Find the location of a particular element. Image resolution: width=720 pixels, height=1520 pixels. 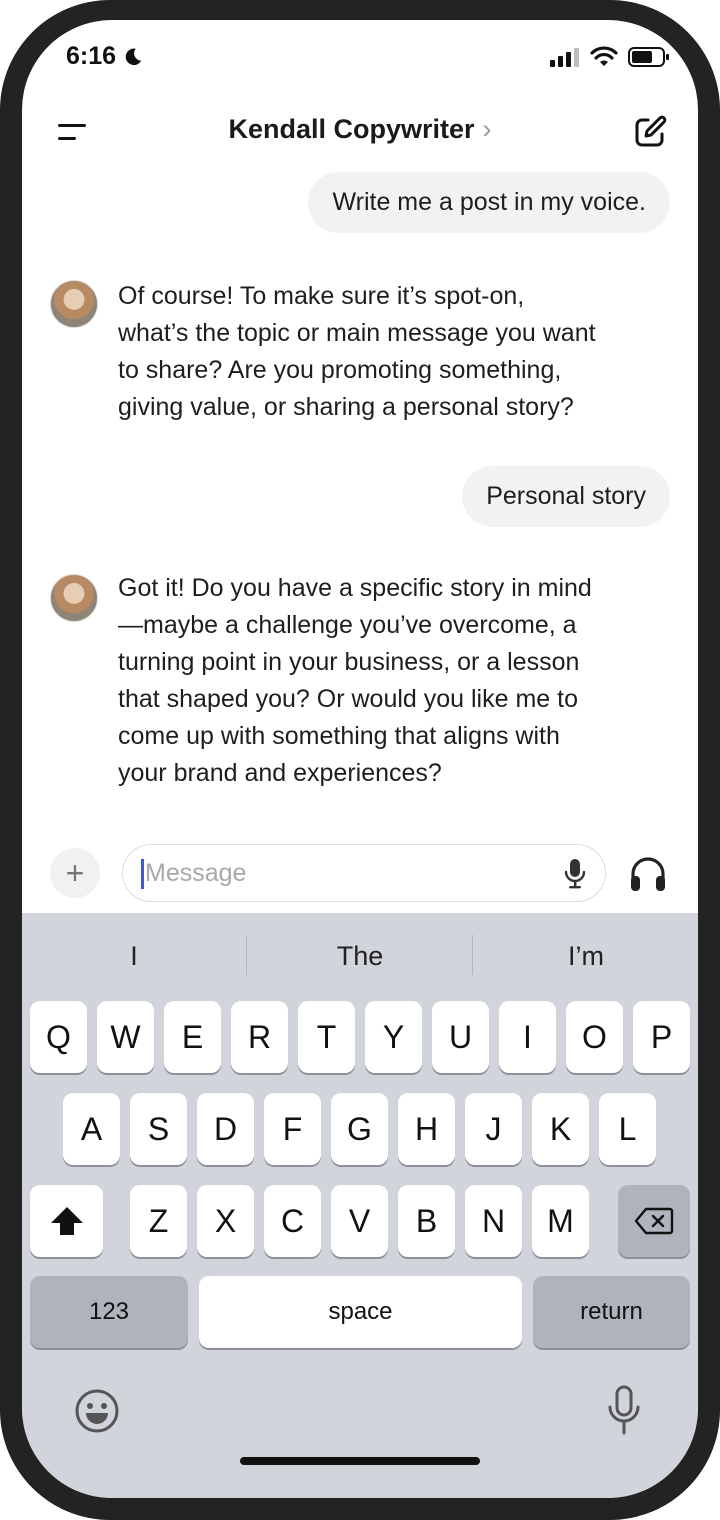

status-time-text: 6:16 is located at coordinates (91, 56).